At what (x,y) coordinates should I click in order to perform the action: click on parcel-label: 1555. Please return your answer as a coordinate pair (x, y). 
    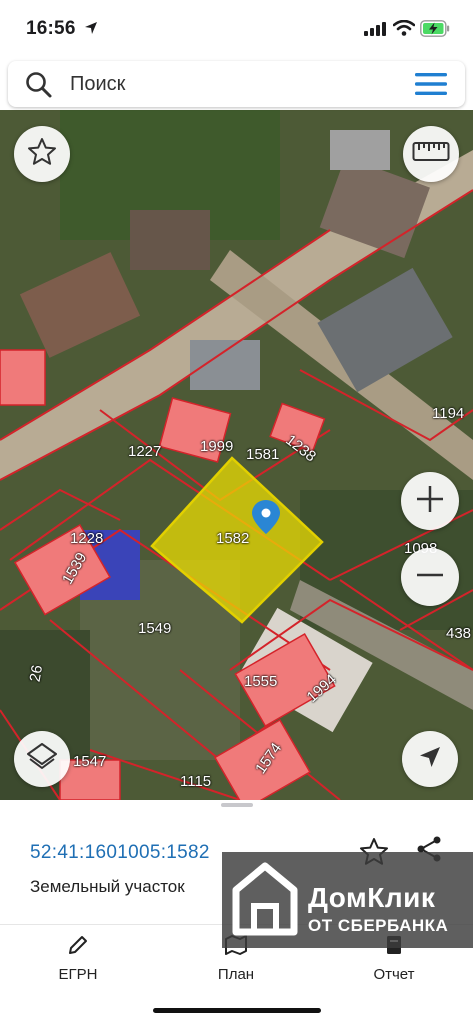
    Looking at the image, I should click on (260, 681).